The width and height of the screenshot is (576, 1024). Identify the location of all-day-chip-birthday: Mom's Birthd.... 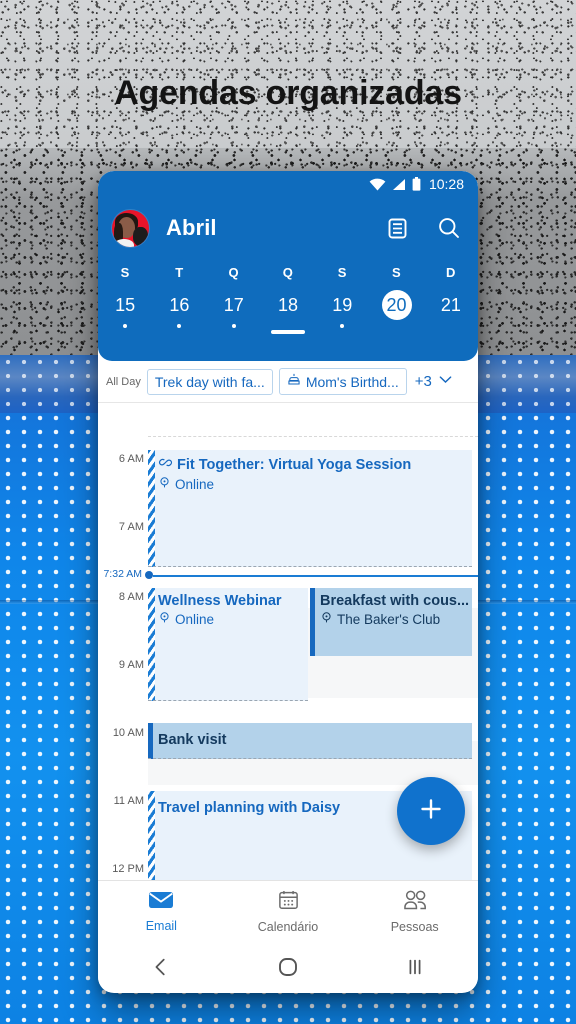
(342, 381).